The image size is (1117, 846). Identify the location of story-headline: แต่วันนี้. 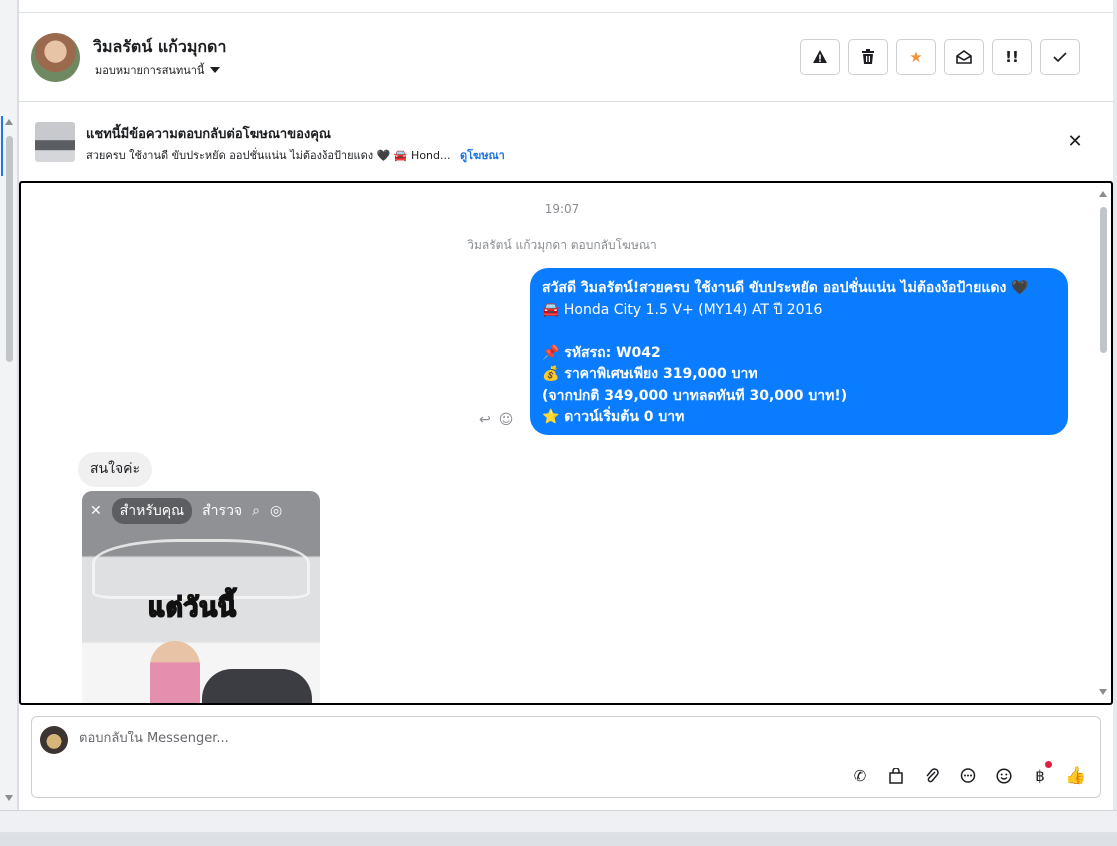
(192, 608).